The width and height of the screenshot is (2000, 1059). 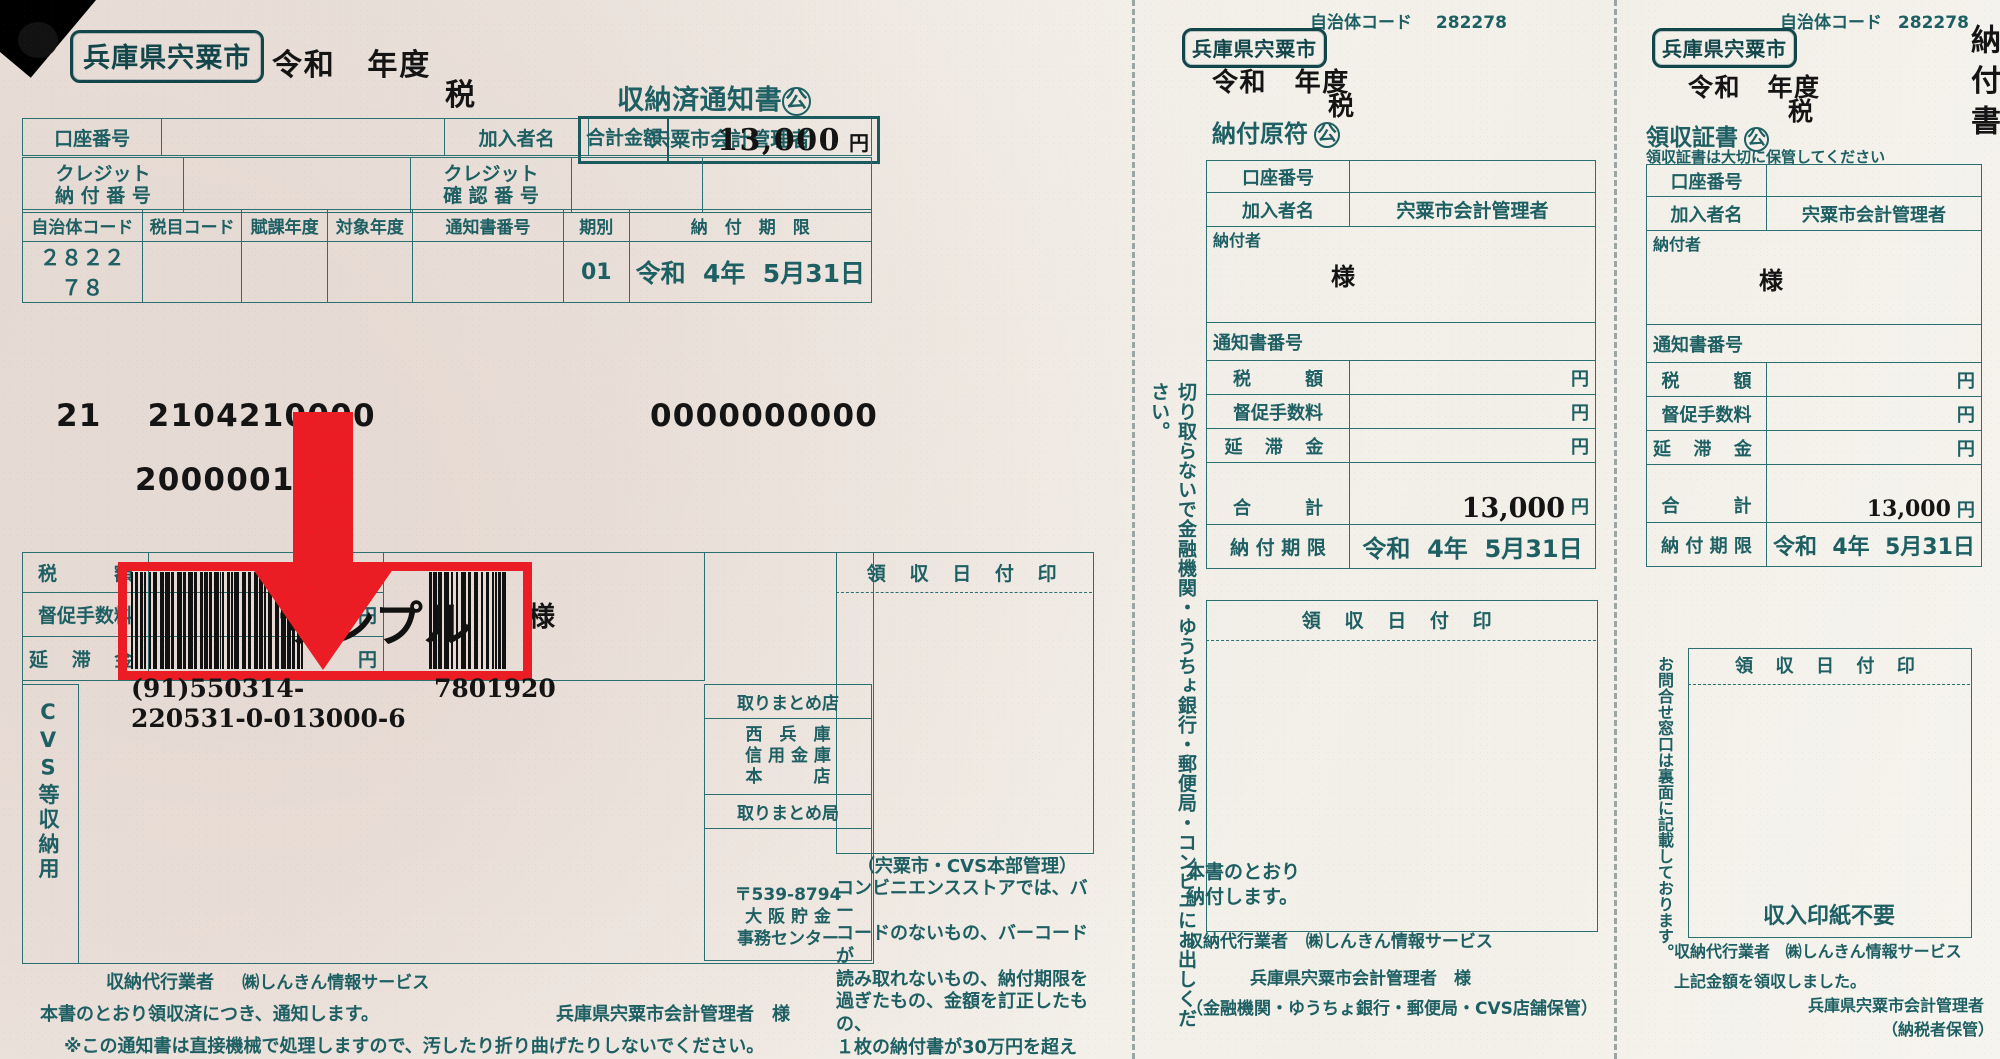 I want to click on collector-store-value: 西 兵 庫 信 用 金 庫 本 店, so click(x=788, y=756).